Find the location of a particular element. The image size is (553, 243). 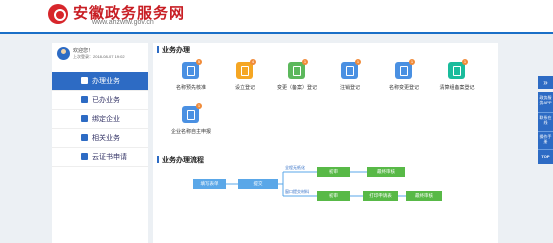

sidebar-menu: 办理业务 已办业务 绑定企业 相关业务 云证书申请 is located at coordinates (100, 119).